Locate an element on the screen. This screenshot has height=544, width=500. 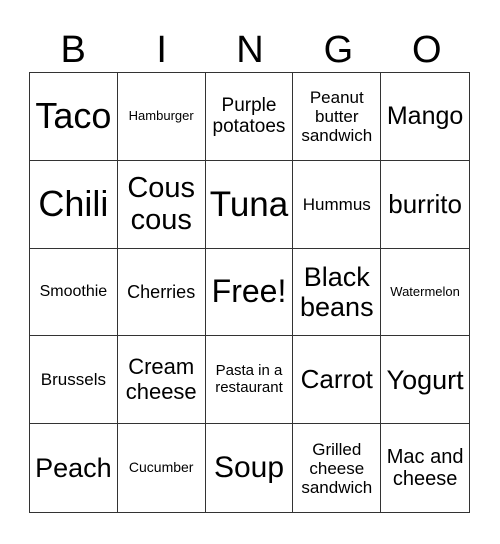
bingo-cell: Mac and cheese is located at coordinates (425, 468).